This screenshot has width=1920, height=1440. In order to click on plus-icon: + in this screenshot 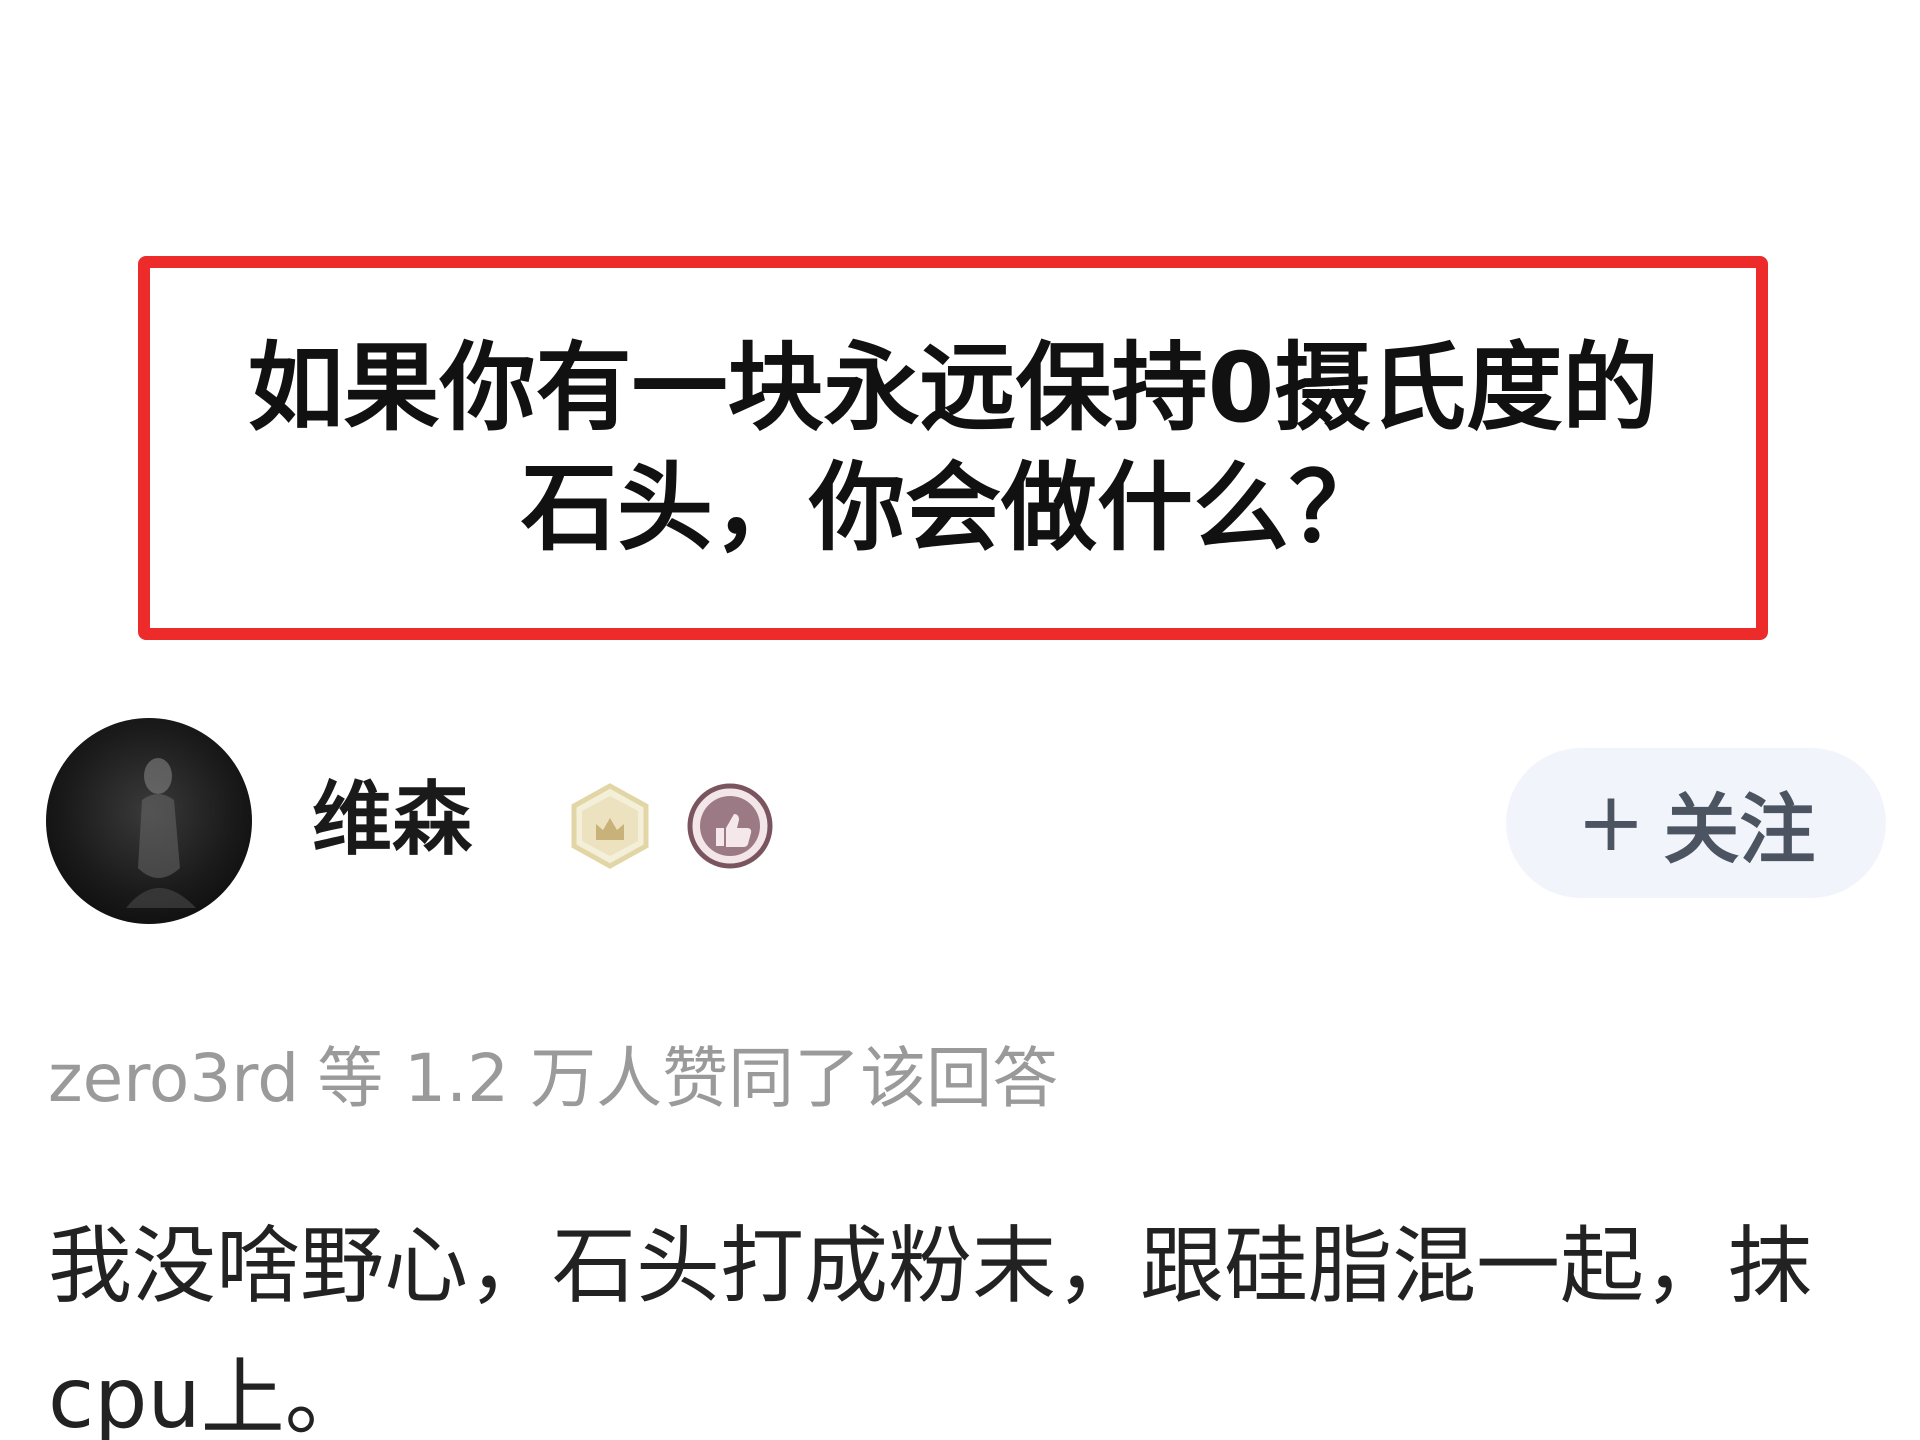, I will do `click(1611, 822)`.